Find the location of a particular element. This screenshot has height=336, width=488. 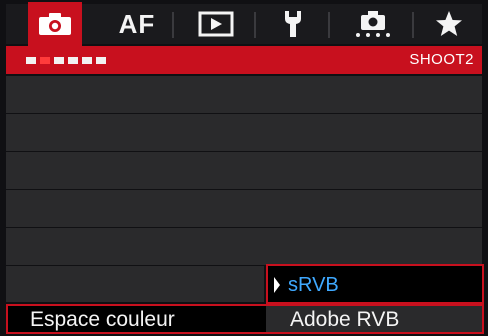

tab-af: AF is located at coordinates (137, 24).